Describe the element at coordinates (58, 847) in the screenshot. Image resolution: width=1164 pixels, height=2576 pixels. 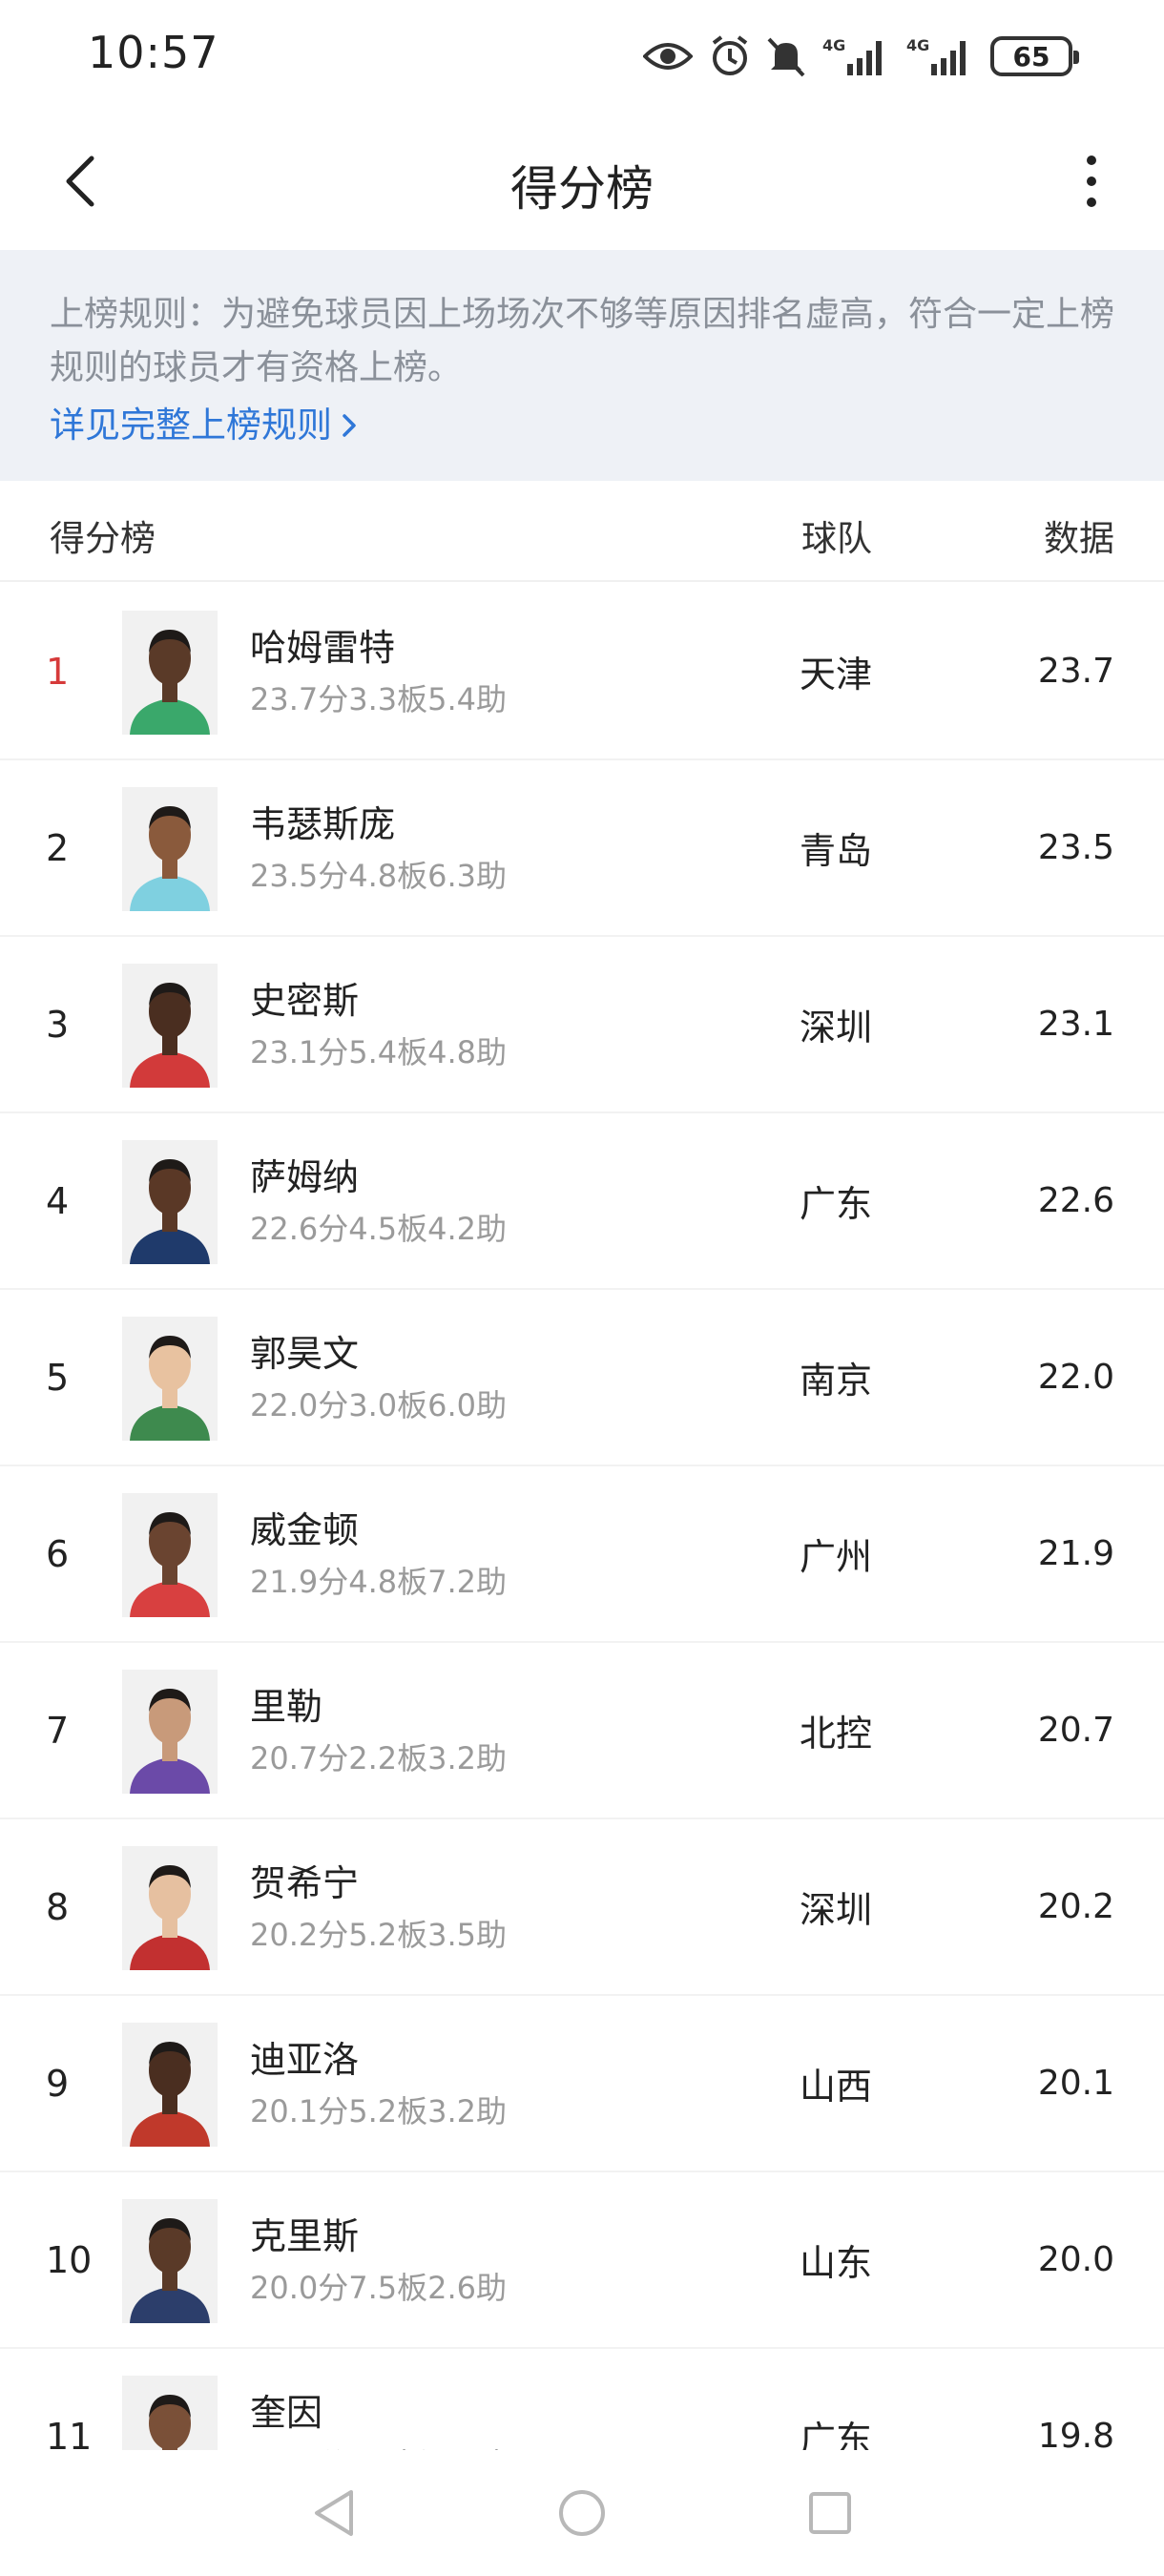
I see `rank-number: 2` at that location.